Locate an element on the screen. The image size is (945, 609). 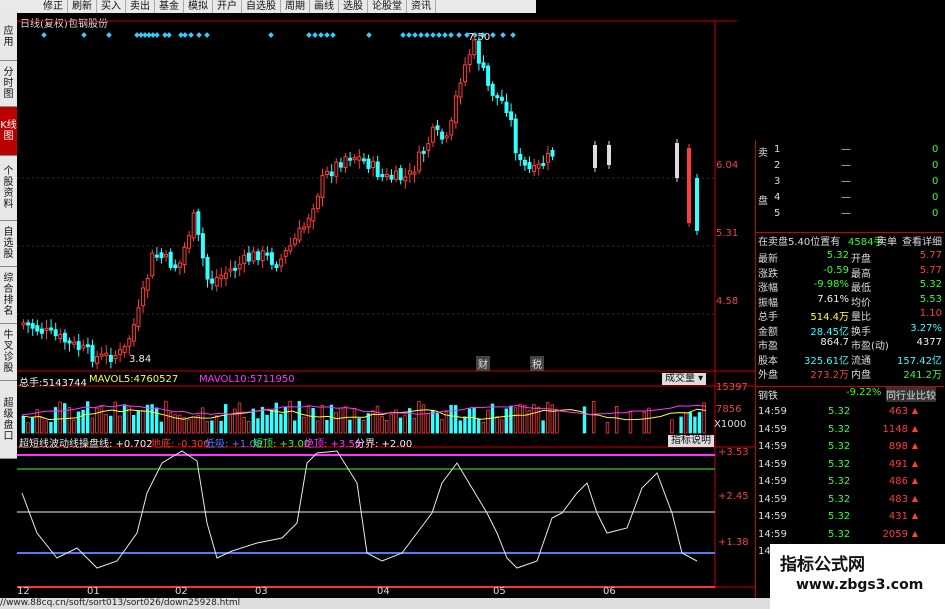
high-price-label: 7.50 is located at coordinates (479, 37).